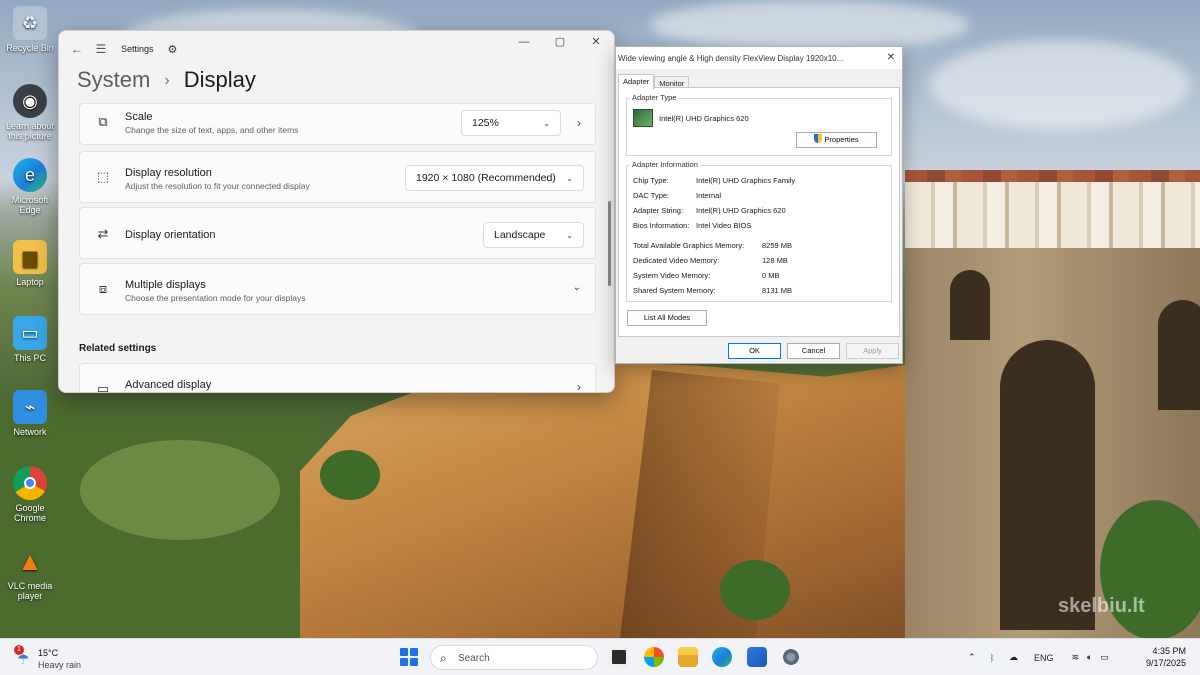  I want to click on scrollbar, so click(609, 243).